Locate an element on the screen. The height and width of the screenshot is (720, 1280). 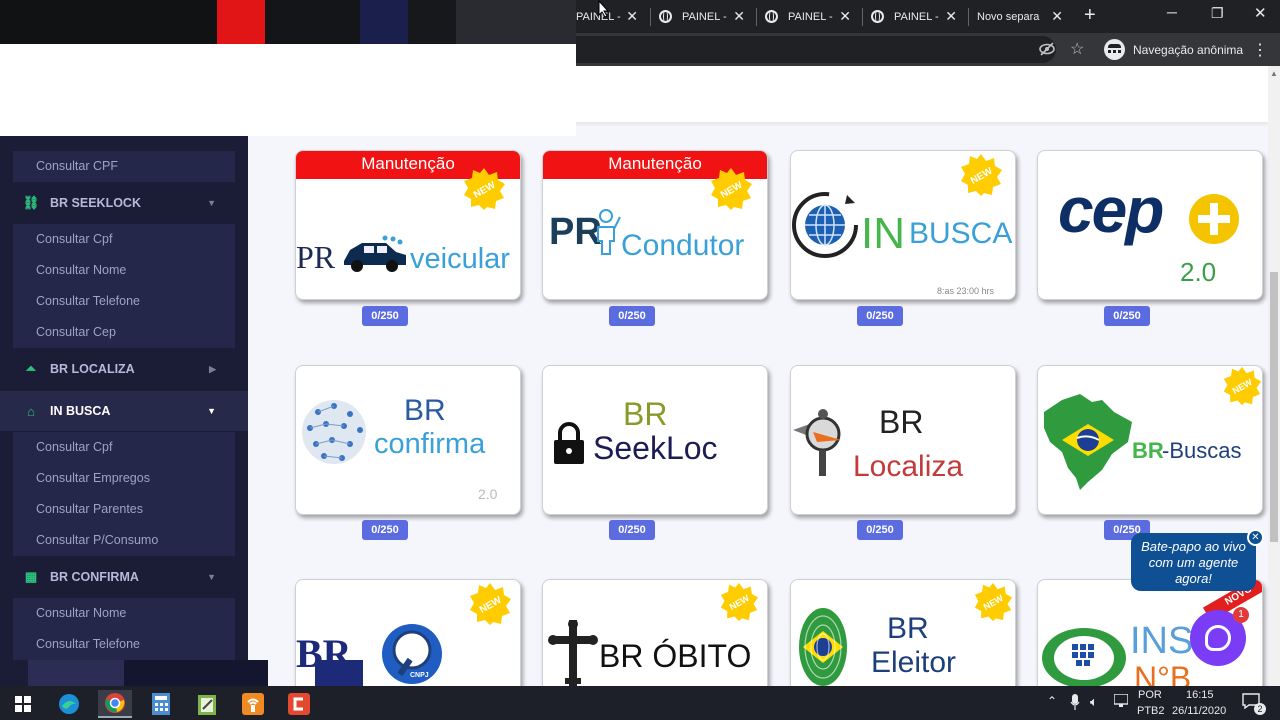
taskbar: ⌃ 🔈︎ POR PTB2 16:15 26/11/2020 2 is located at coordinates (640, 703).